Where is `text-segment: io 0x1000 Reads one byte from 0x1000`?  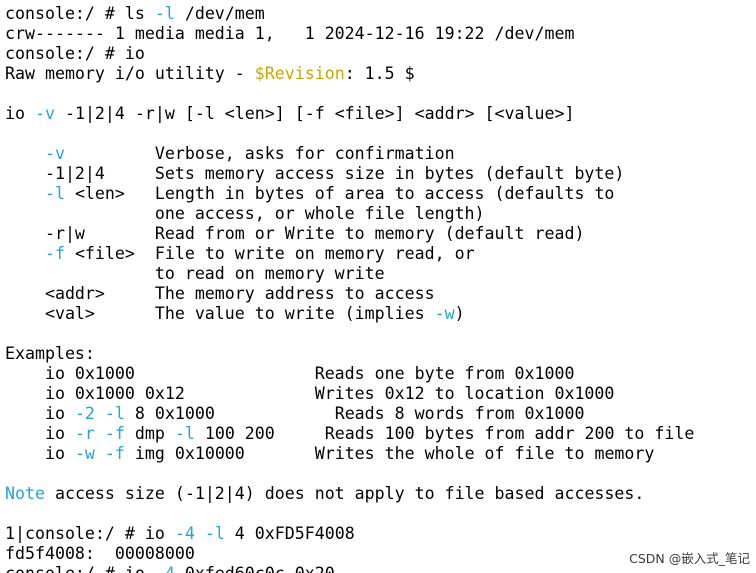 text-segment: io 0x1000 Reads one byte from 0x1000 is located at coordinates (290, 373).